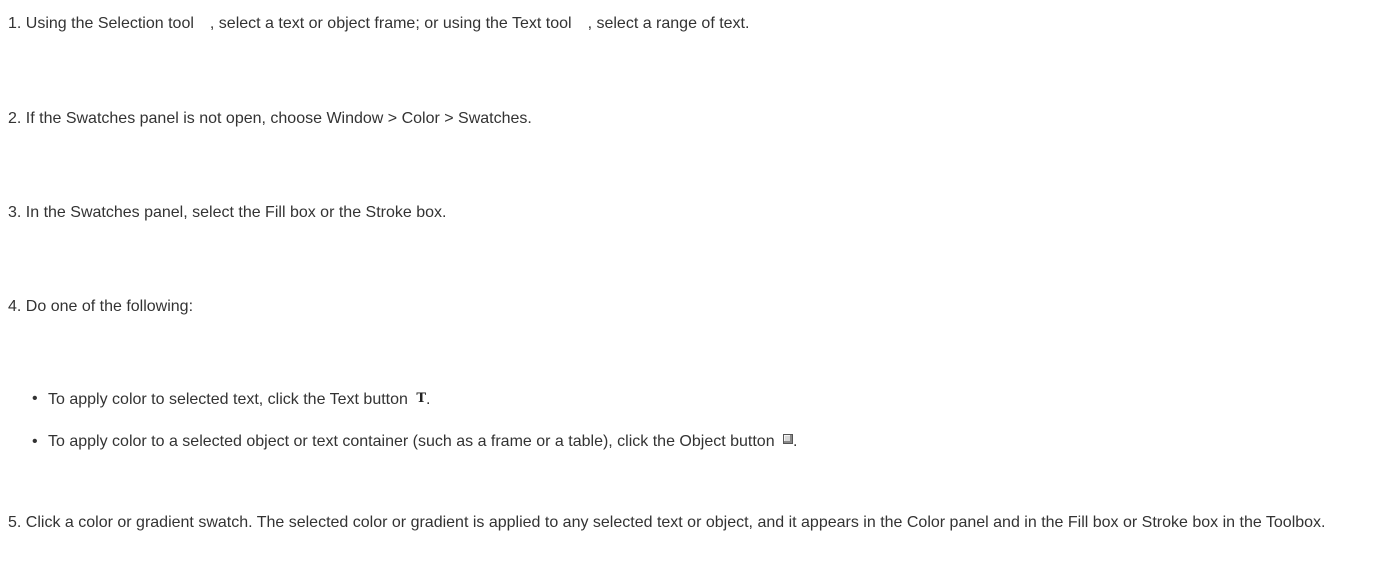 The height and width of the screenshot is (569, 1381). Describe the element at coordinates (109, 23) in the screenshot. I see `step-text-part: Using the Selection tool` at that location.